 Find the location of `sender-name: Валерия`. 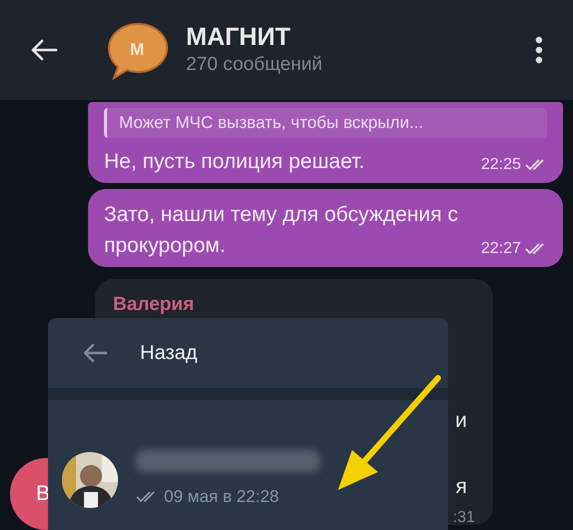

sender-name: Валерия is located at coordinates (154, 304).